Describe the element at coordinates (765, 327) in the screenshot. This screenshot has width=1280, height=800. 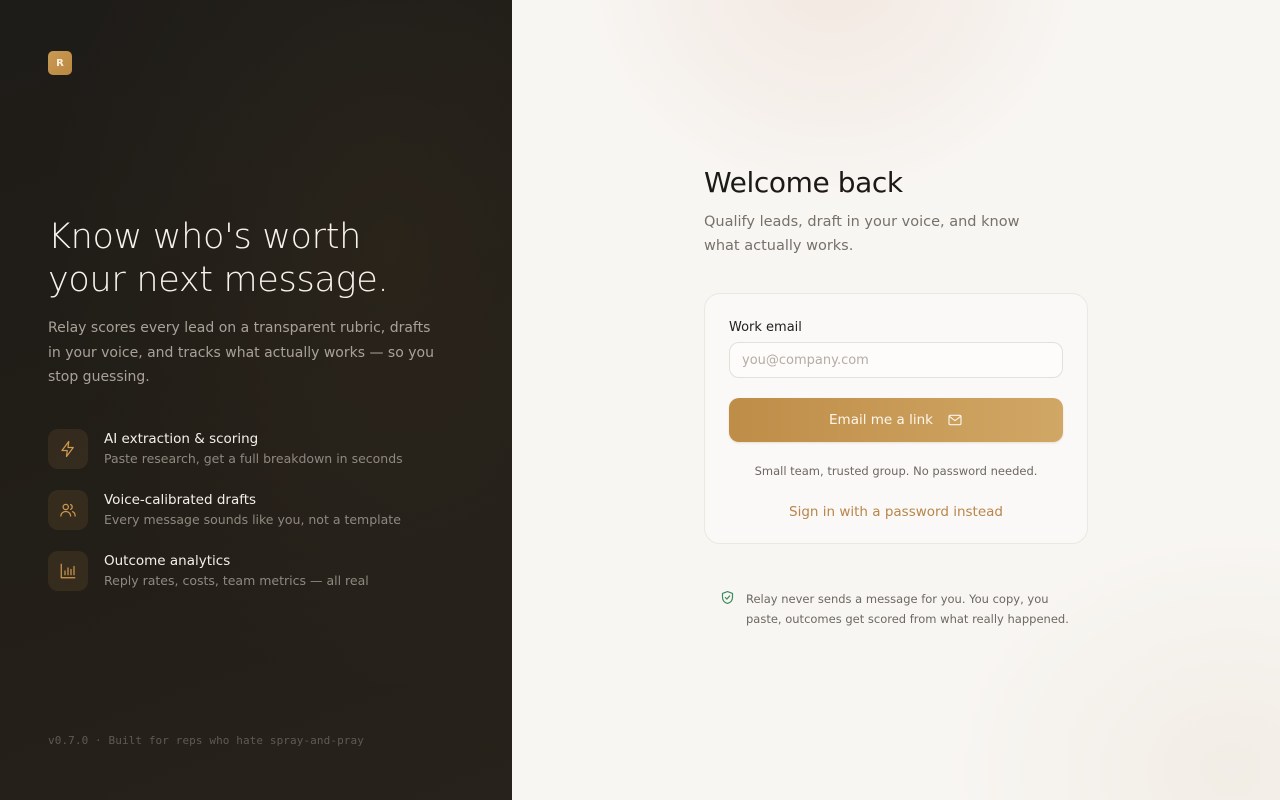
I see `email-label: Work email` at that location.